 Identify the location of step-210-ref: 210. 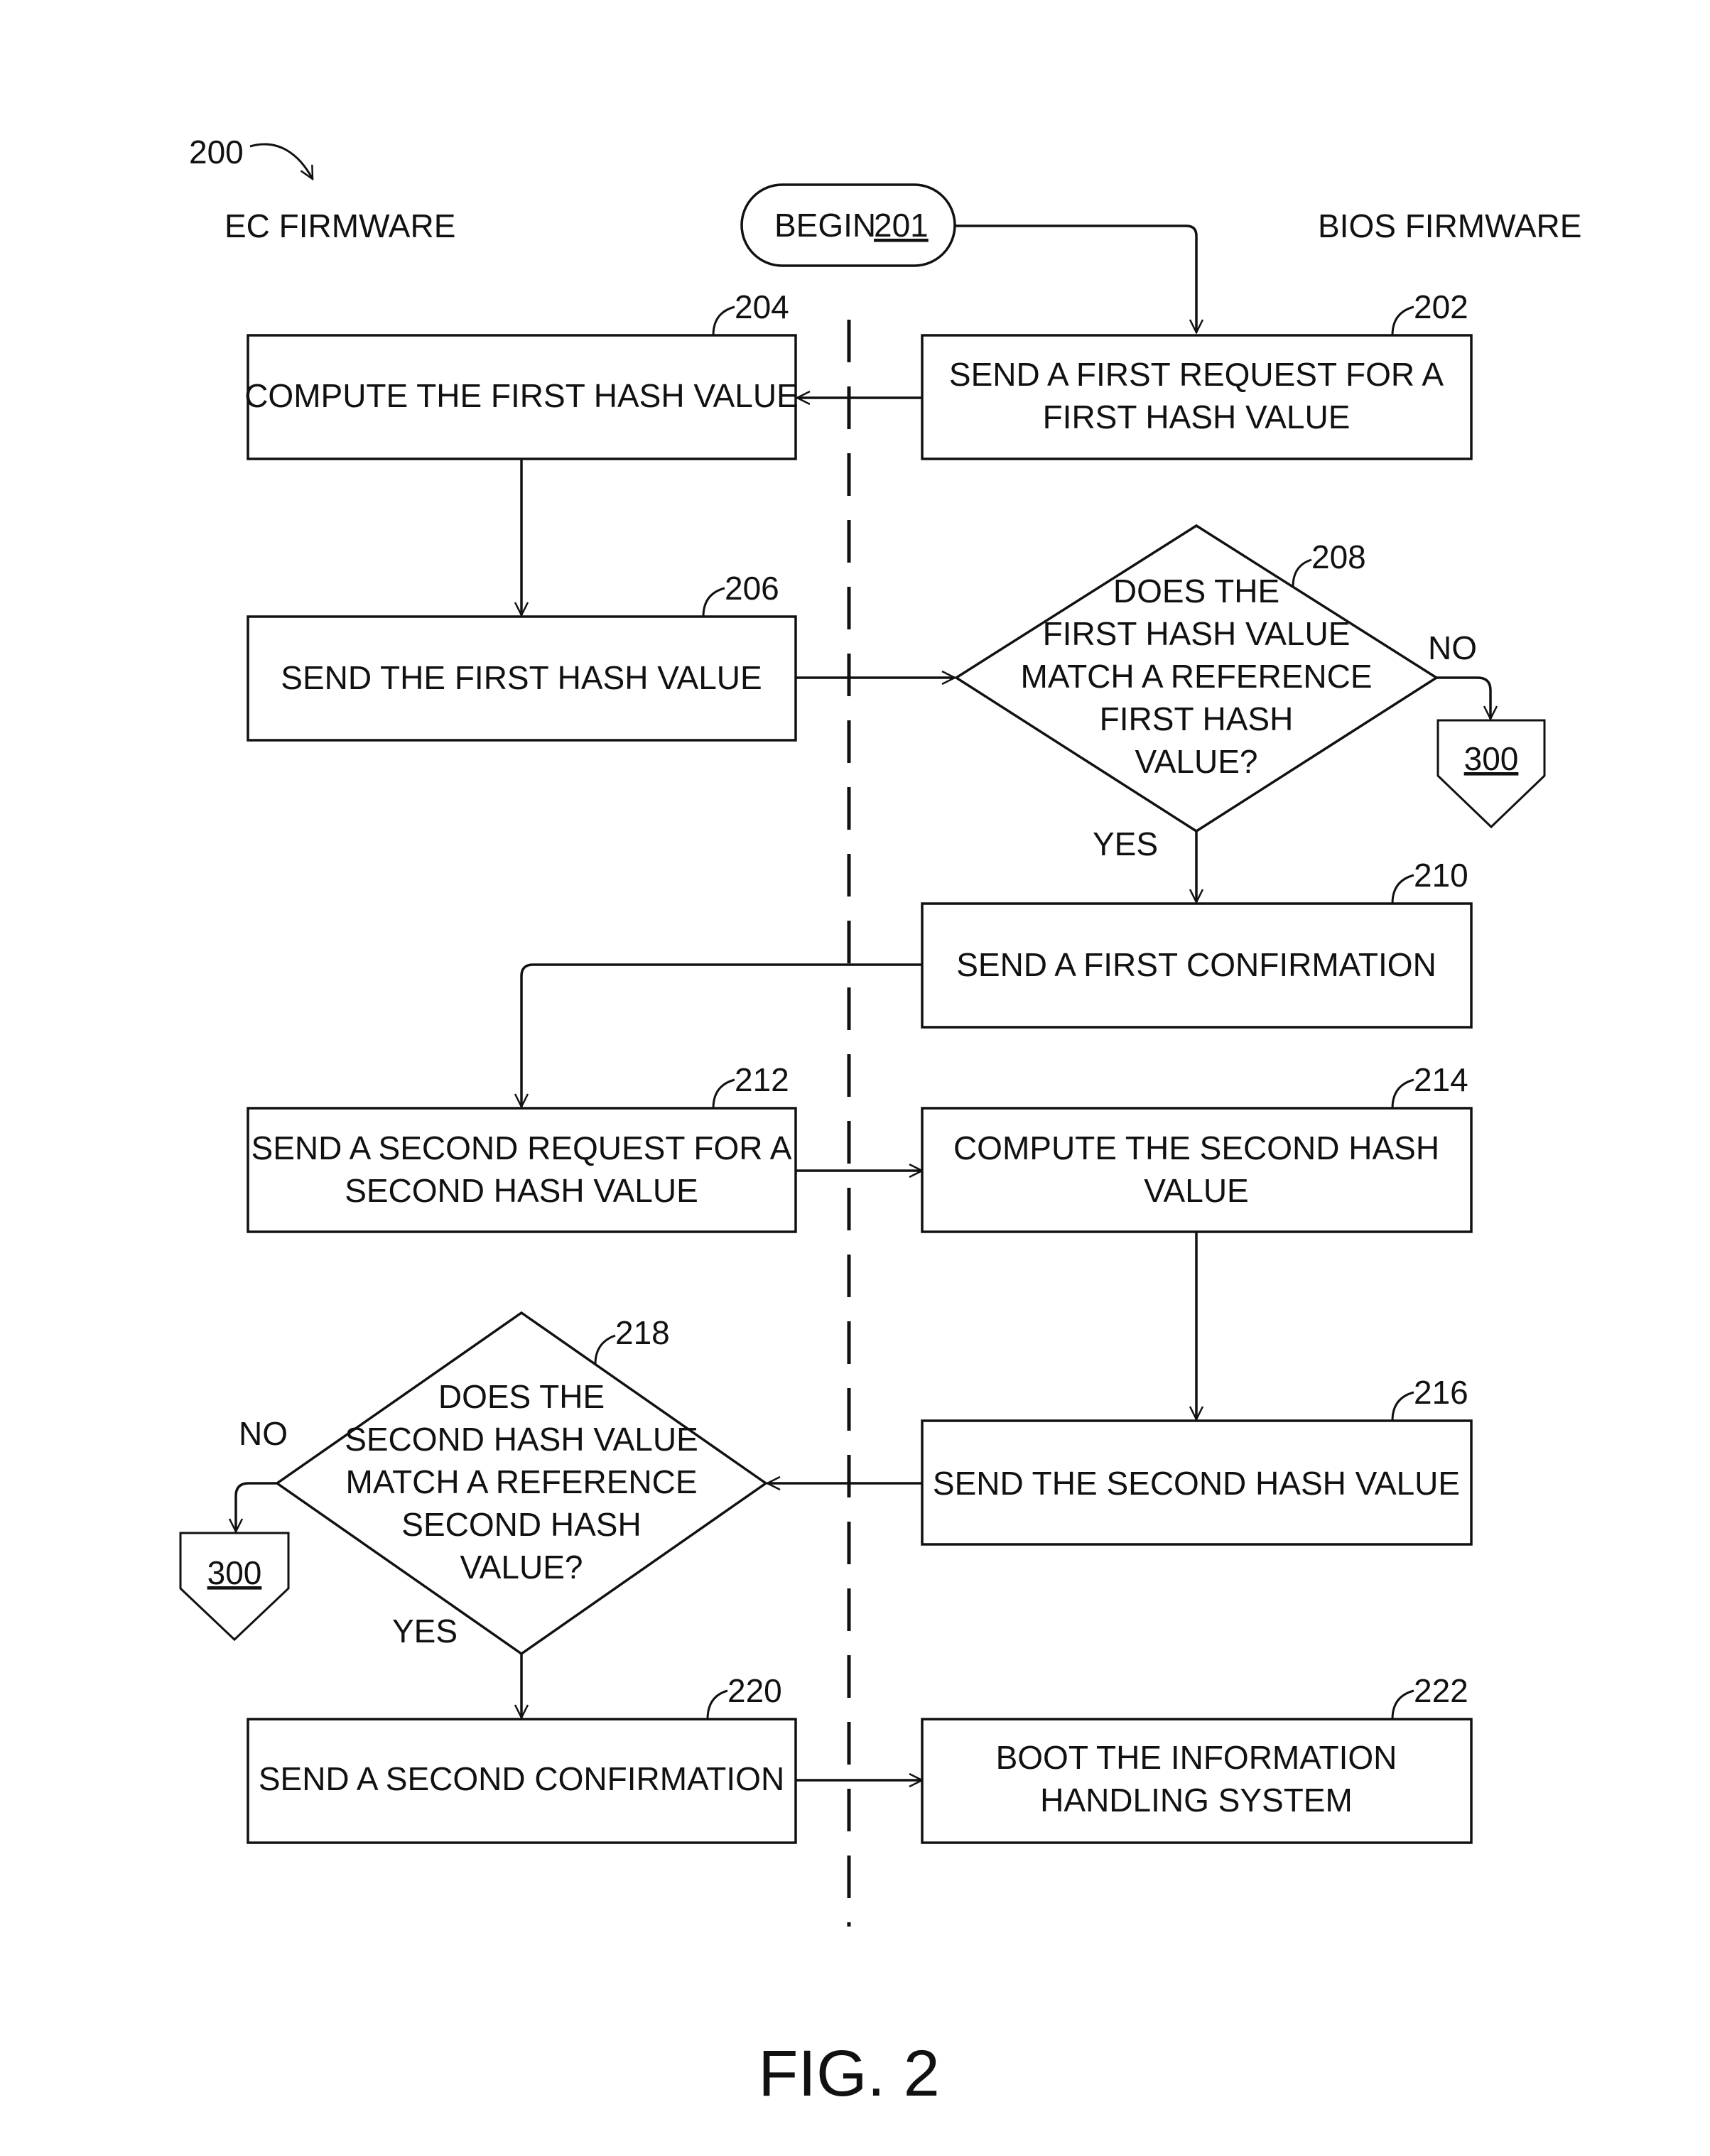
(1441, 875).